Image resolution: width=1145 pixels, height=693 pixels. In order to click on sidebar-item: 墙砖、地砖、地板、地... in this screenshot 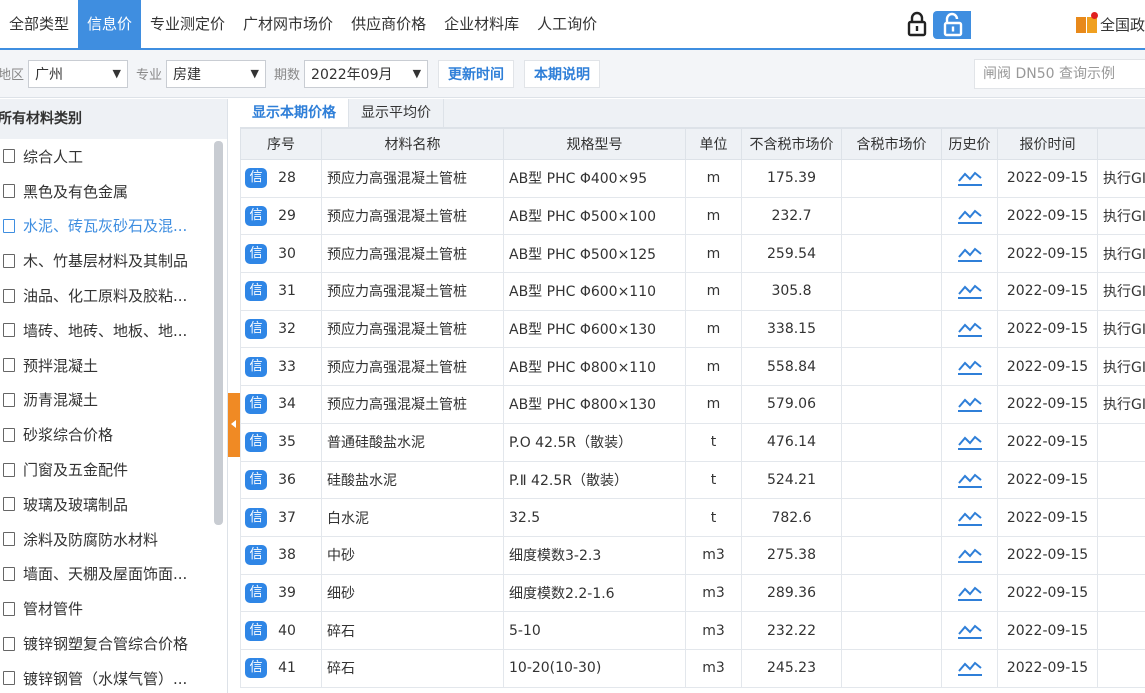, I will do `click(113, 330)`.